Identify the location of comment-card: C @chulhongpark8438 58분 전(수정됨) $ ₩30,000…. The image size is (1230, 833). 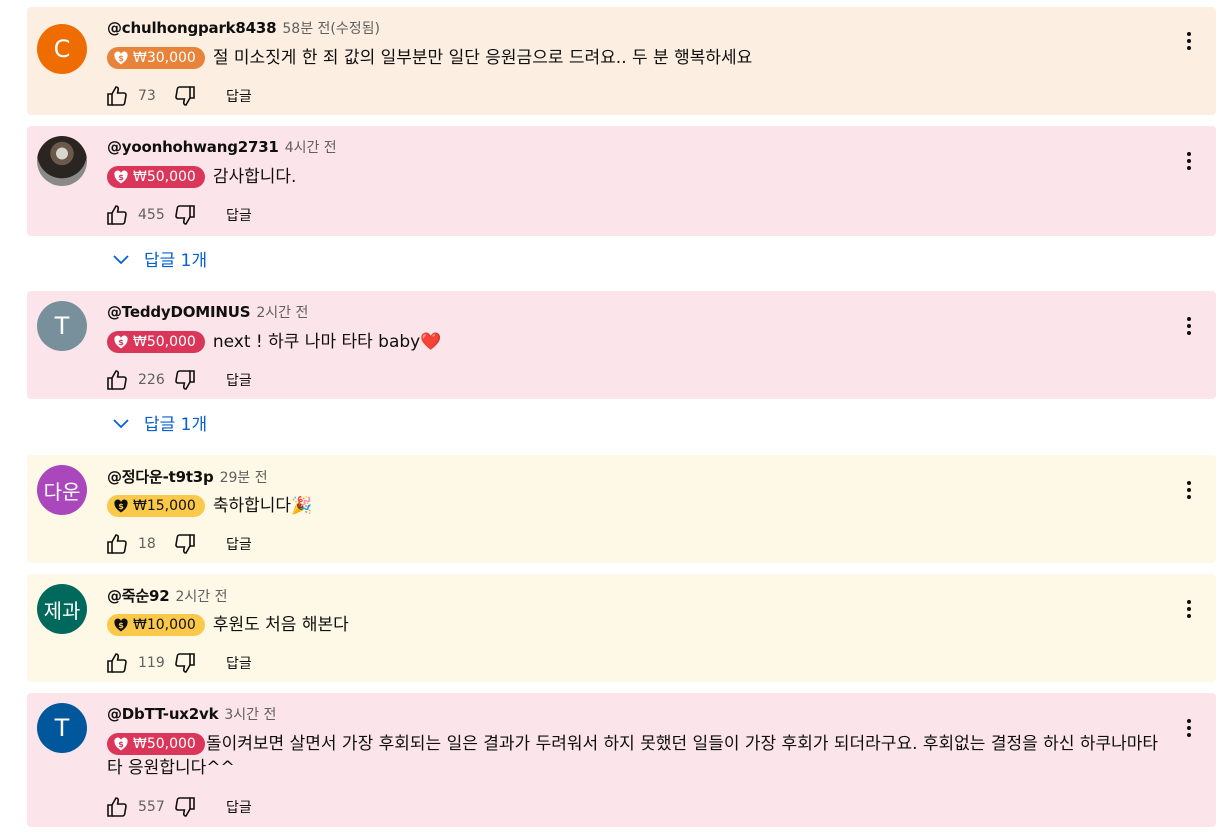
(621, 61).